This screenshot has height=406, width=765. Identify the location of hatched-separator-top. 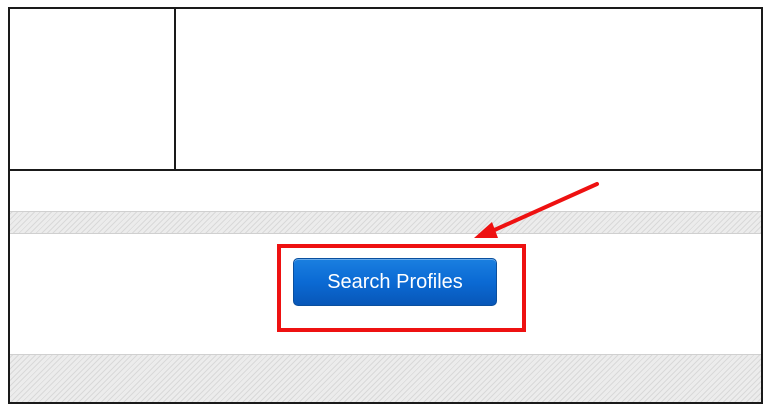
(385, 222).